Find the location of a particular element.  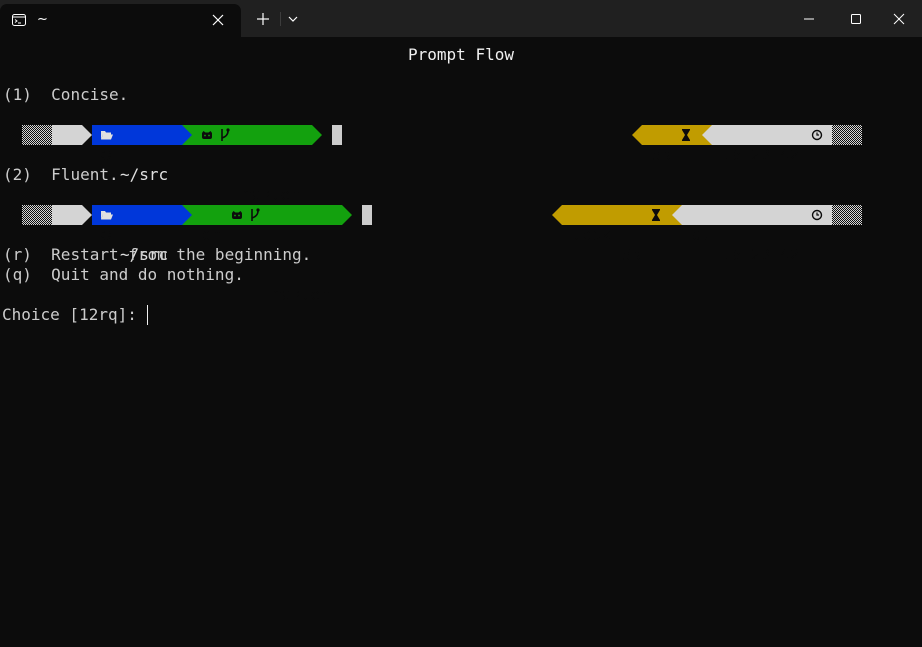

option-2: (2) Fluent. is located at coordinates (61, 175).